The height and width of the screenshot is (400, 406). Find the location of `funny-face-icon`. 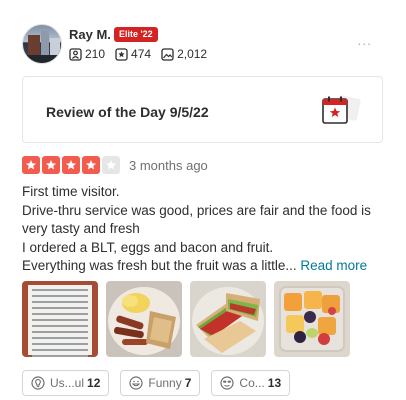

funny-face-icon is located at coordinates (136, 383).